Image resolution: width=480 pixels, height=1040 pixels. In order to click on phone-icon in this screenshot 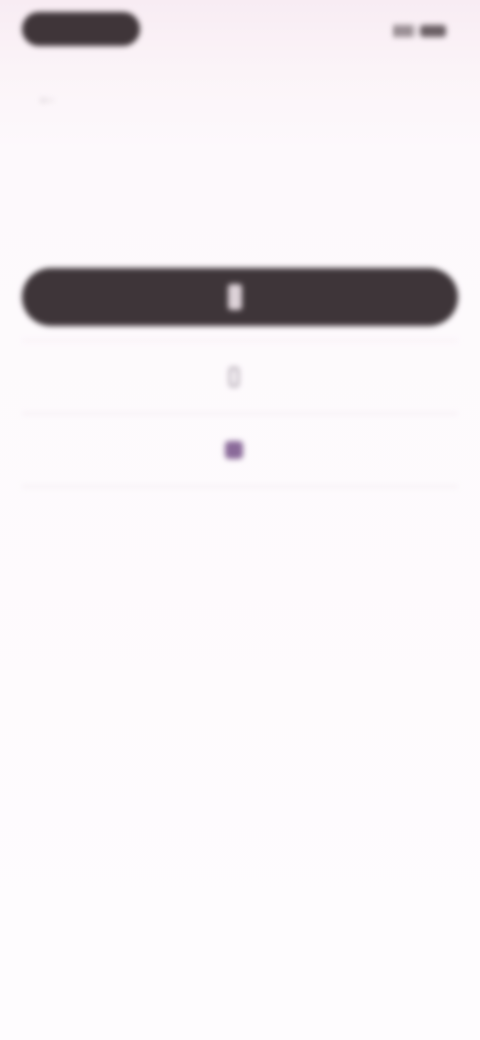, I will do `click(234, 377)`.